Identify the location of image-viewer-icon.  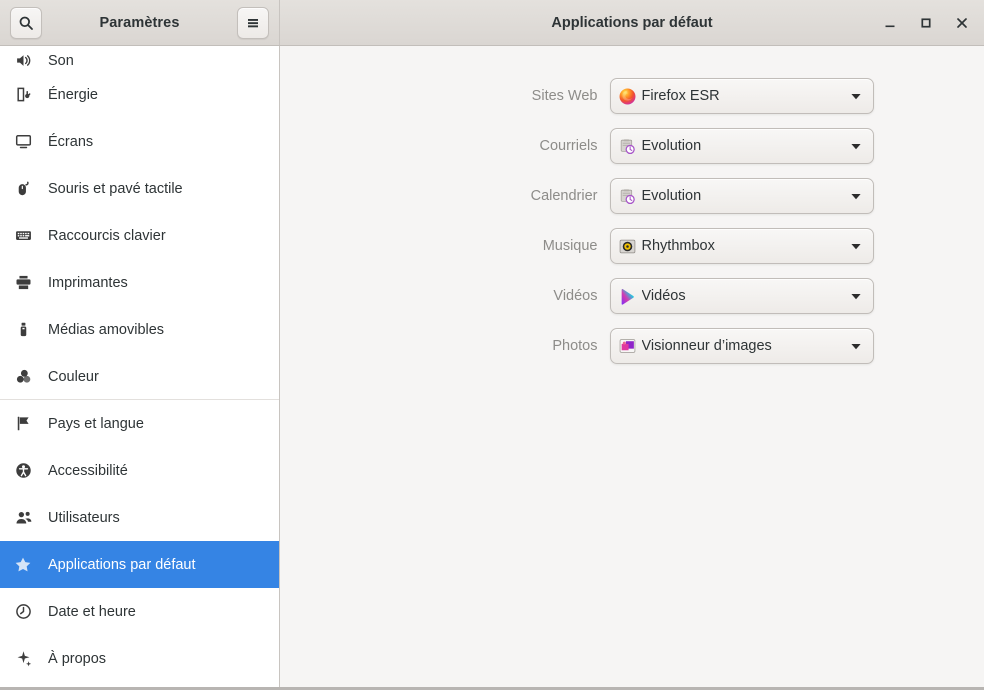
(627, 346).